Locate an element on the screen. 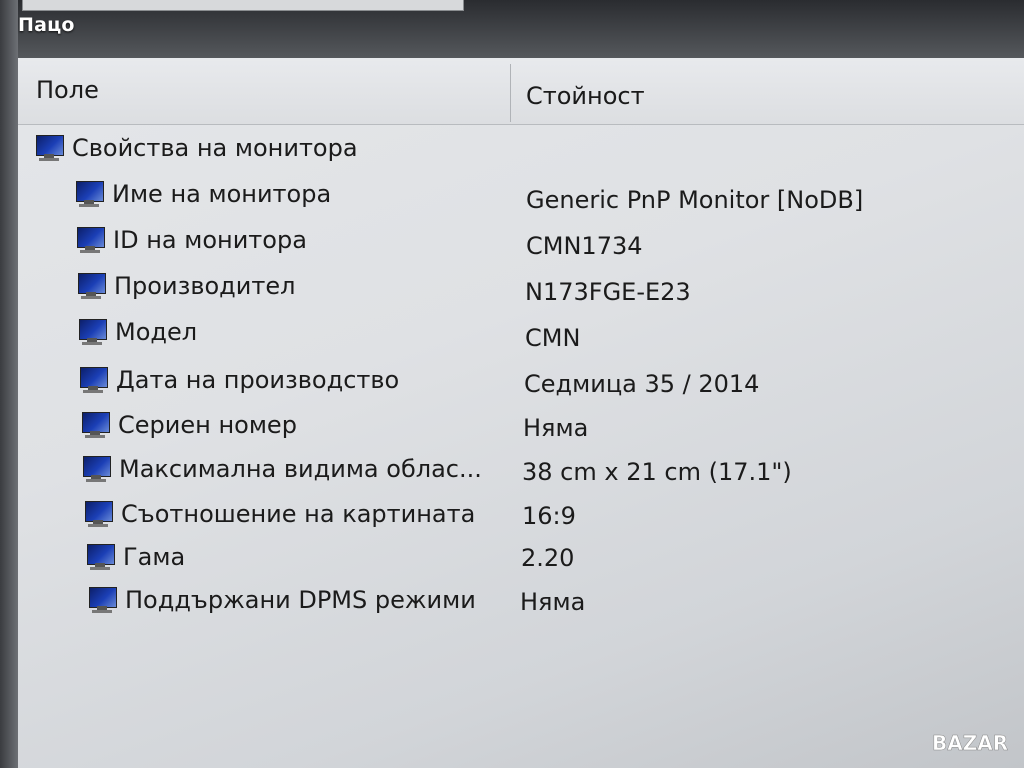  list-item: Дата на производство is located at coordinates (238, 380).